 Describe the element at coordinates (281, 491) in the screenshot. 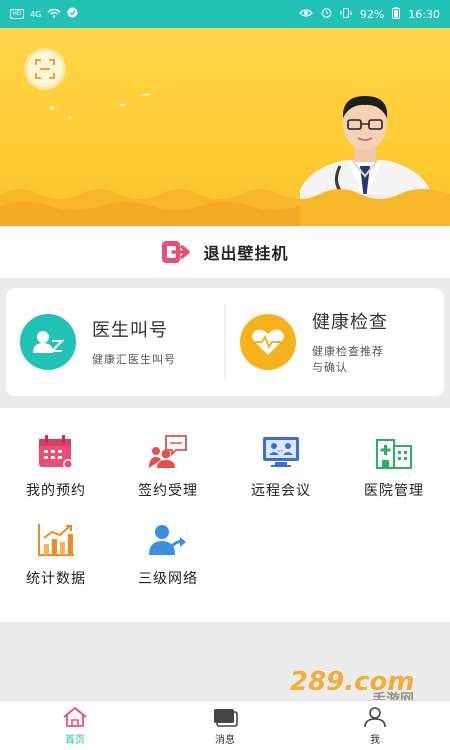

I see `grid-label: 远程会议` at that location.